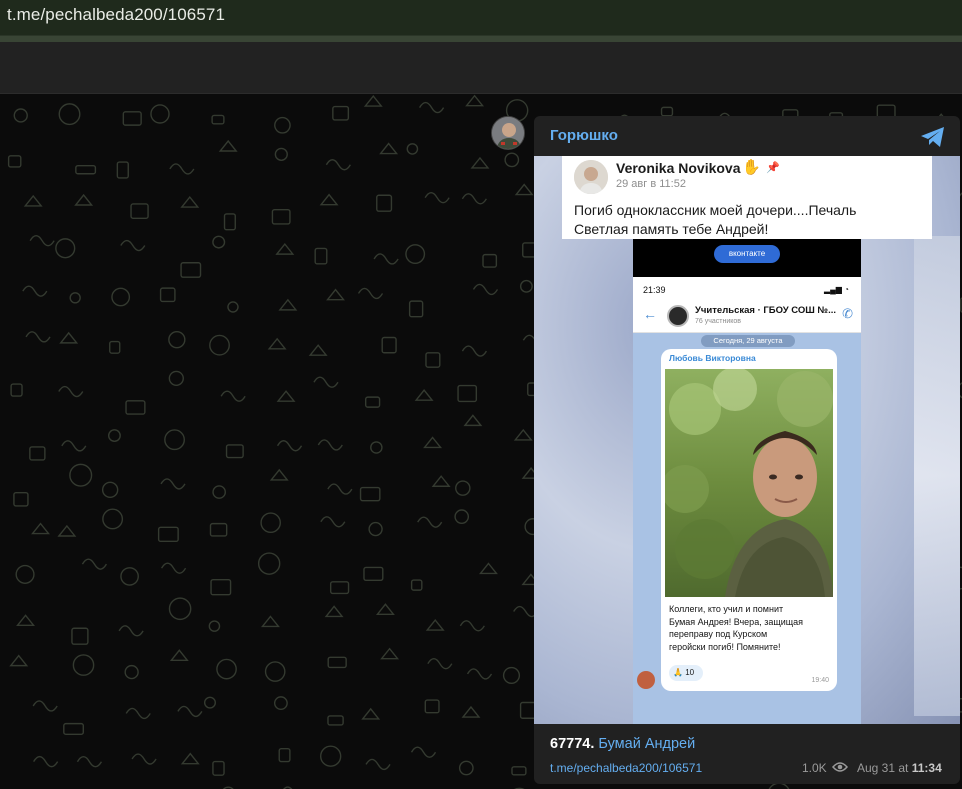 This screenshot has width=962, height=789. Describe the element at coordinates (584, 135) in the screenshot. I see `channel-name: Горюшко` at that location.